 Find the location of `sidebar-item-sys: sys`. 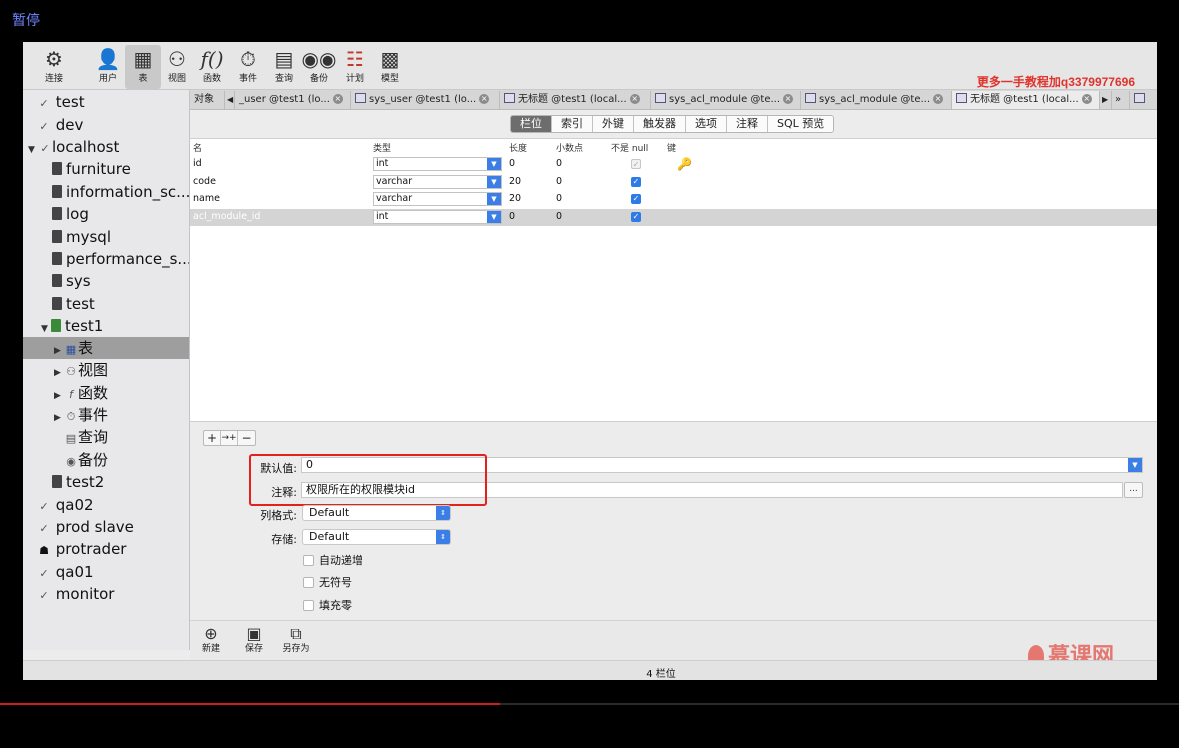

sidebar-item-sys: sys is located at coordinates (106, 281).